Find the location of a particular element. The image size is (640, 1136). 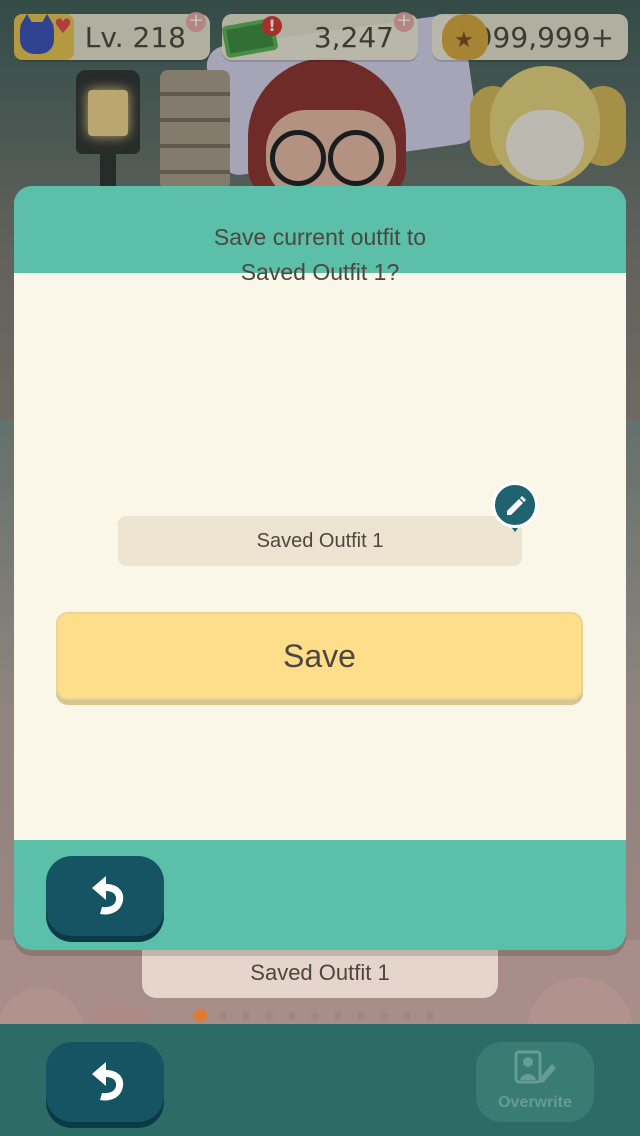

pager-dot-active is located at coordinates (200, 1015).